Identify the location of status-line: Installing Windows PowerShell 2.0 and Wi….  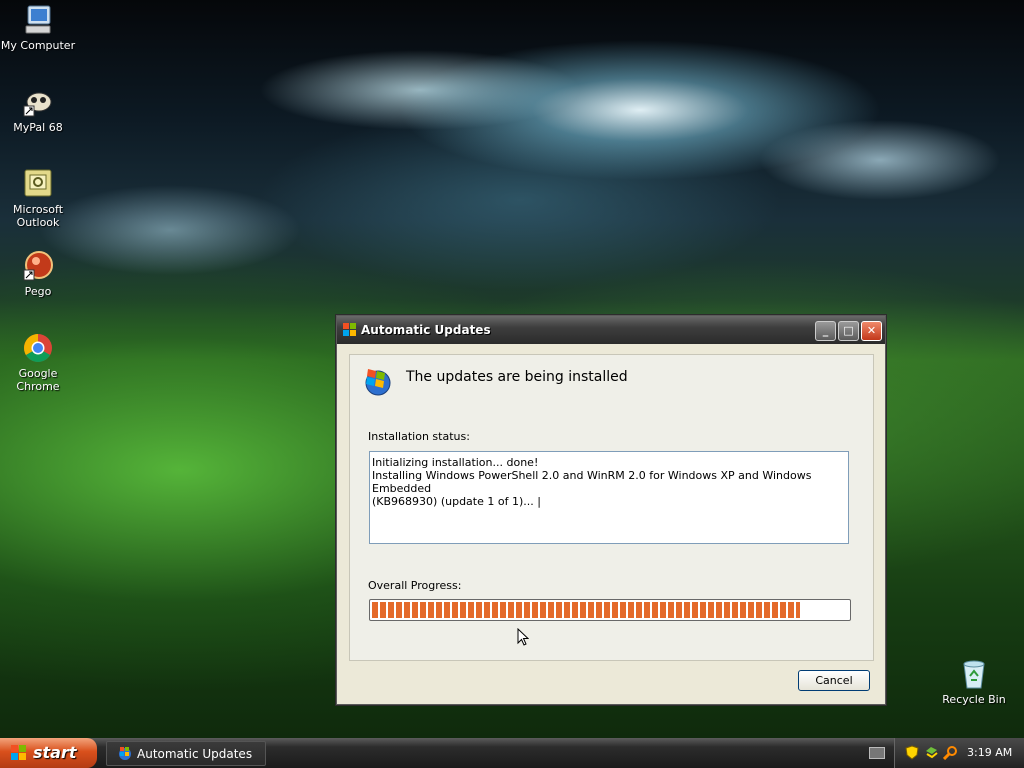
(593, 482).